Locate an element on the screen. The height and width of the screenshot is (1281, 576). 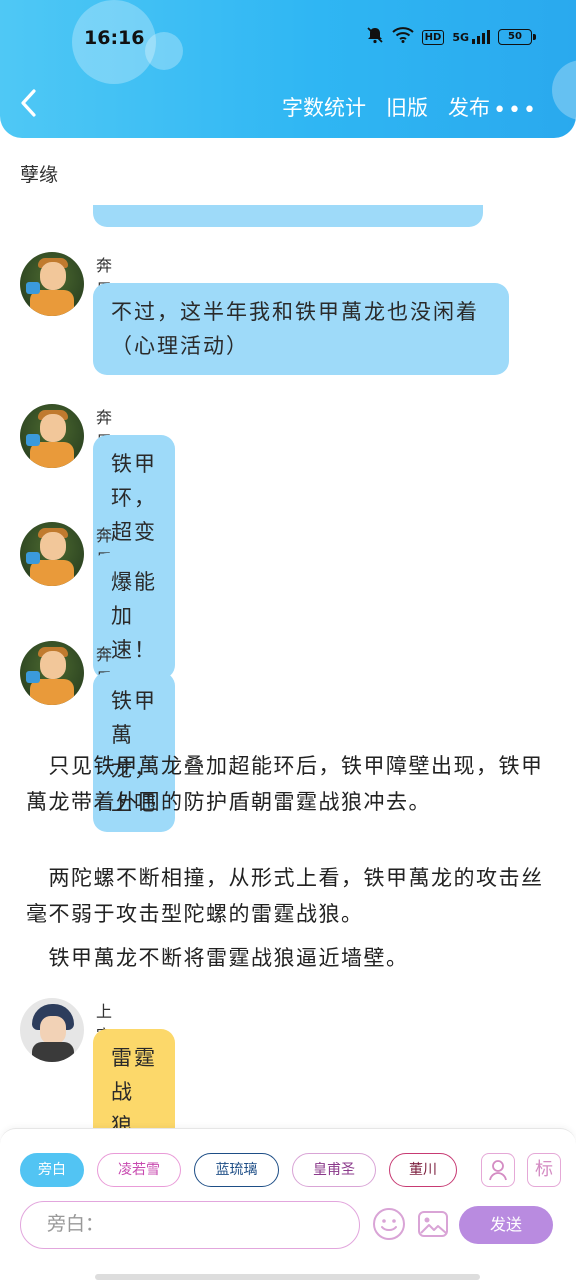
send-button: 发送 is located at coordinates (506, 1225).